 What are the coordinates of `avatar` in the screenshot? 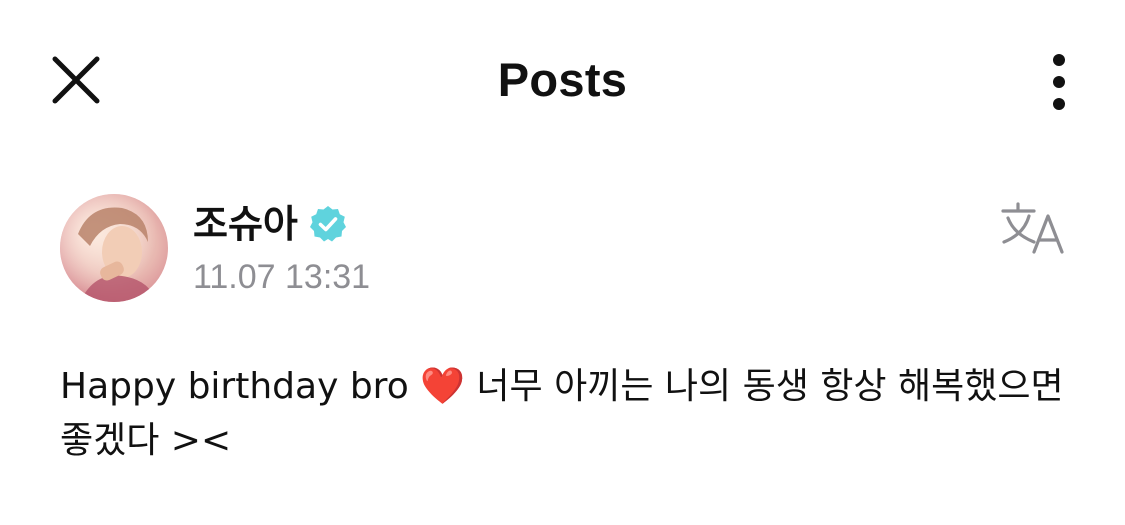 It's located at (114, 248).